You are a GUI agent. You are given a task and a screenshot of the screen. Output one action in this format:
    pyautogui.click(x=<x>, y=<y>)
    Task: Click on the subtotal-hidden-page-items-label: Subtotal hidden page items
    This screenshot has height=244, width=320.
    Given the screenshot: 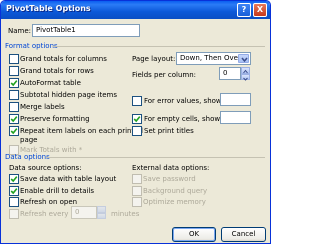 What is the action you would take?
    pyautogui.click(x=68, y=95)
    